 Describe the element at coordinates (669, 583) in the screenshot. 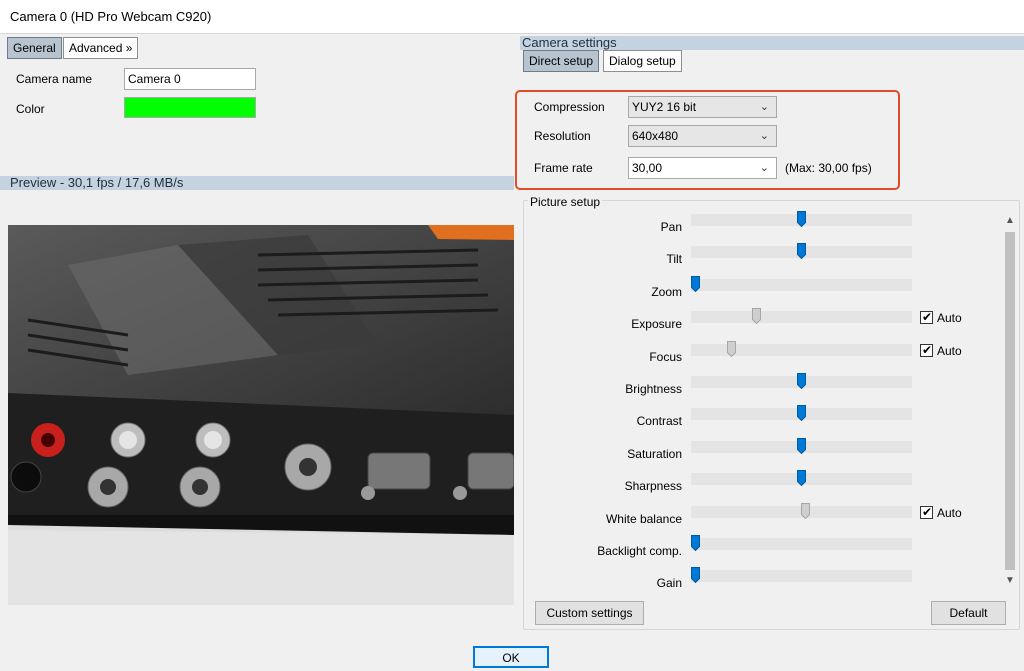

I see `gain-label: Gain` at that location.